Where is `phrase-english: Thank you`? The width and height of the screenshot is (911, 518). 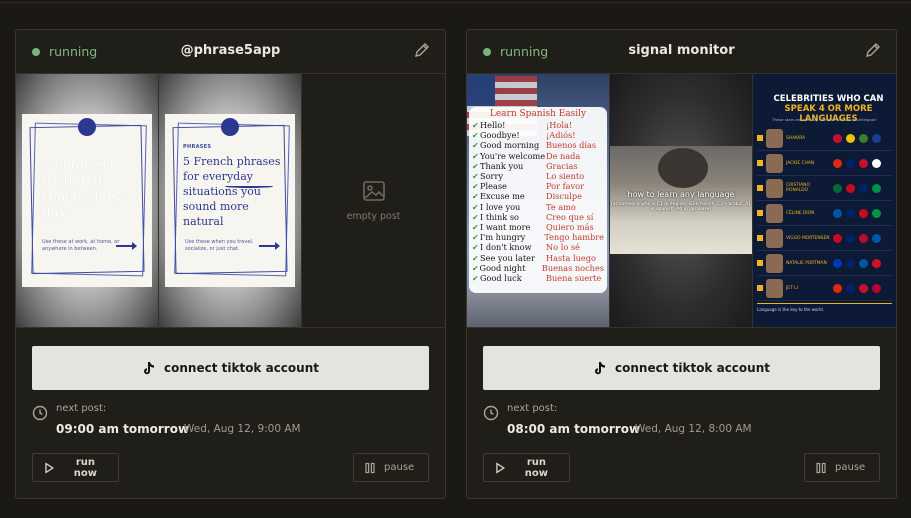
phrase-english: Thank you is located at coordinates (502, 165).